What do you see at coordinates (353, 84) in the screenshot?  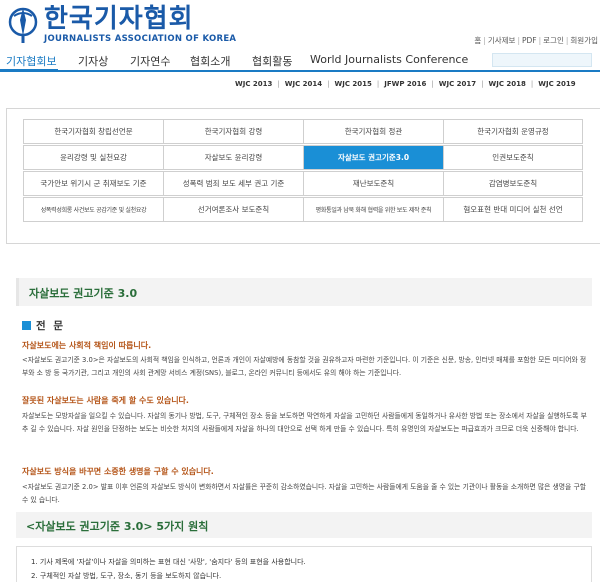 I see `subnav-wjc2015: WJC 2015` at bounding box center [353, 84].